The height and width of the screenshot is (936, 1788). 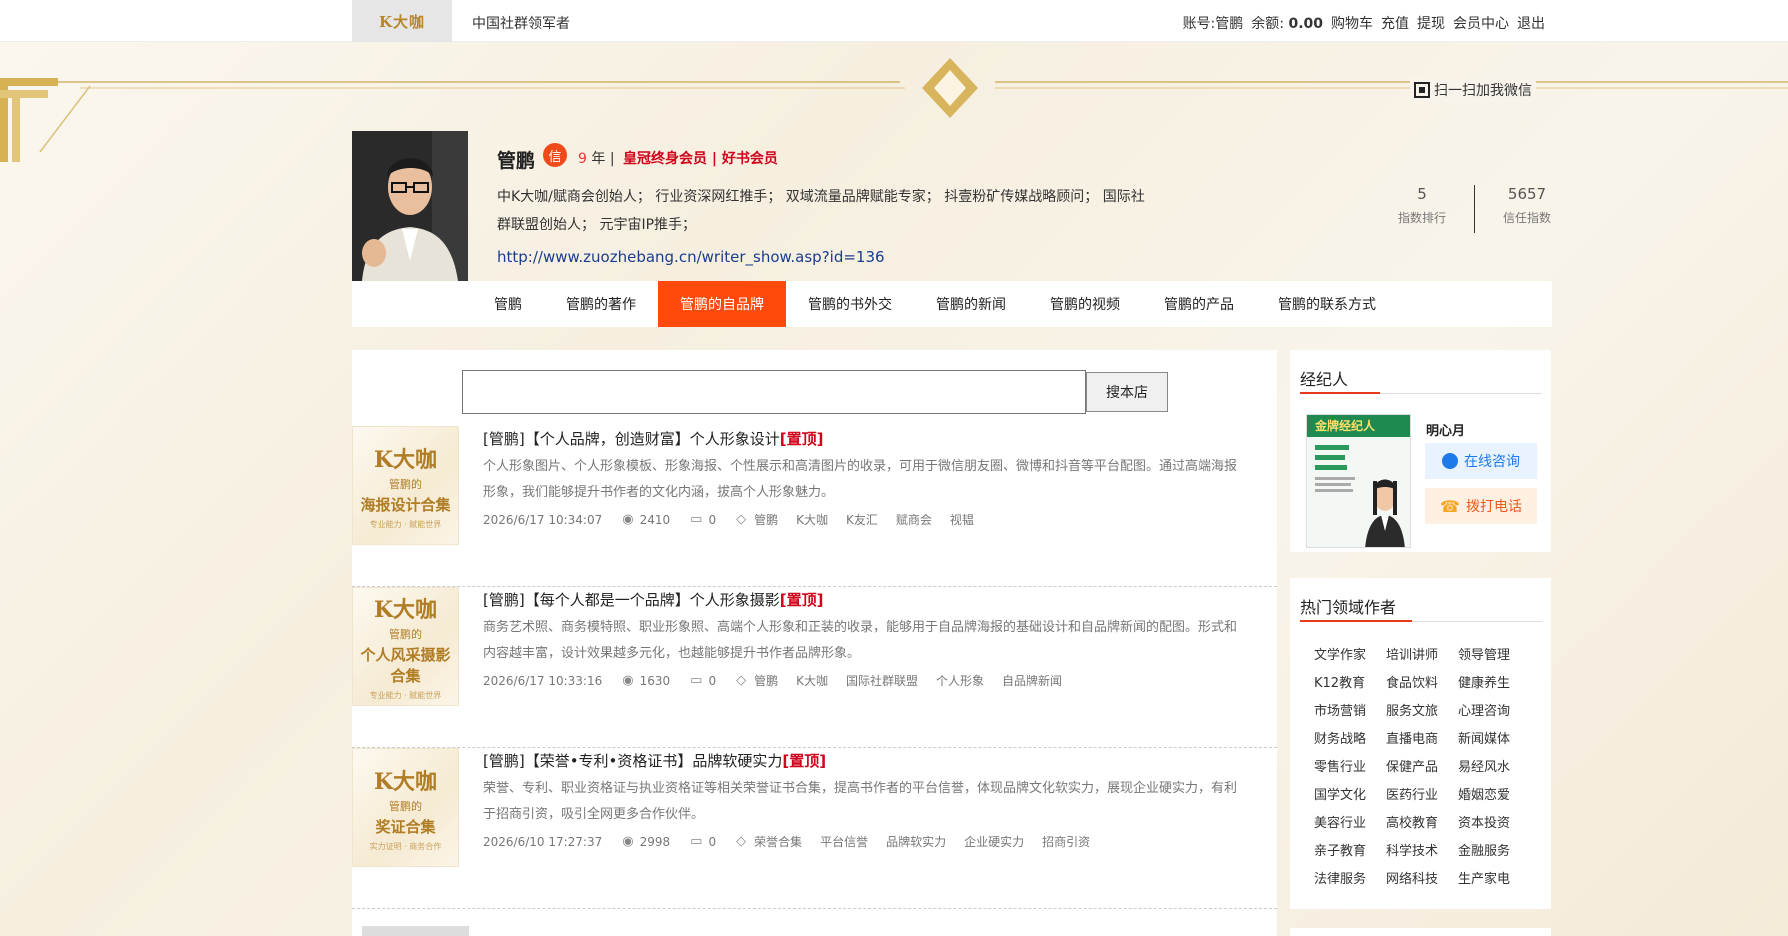 I want to click on field-link: 保健产品, so click(x=1422, y=765).